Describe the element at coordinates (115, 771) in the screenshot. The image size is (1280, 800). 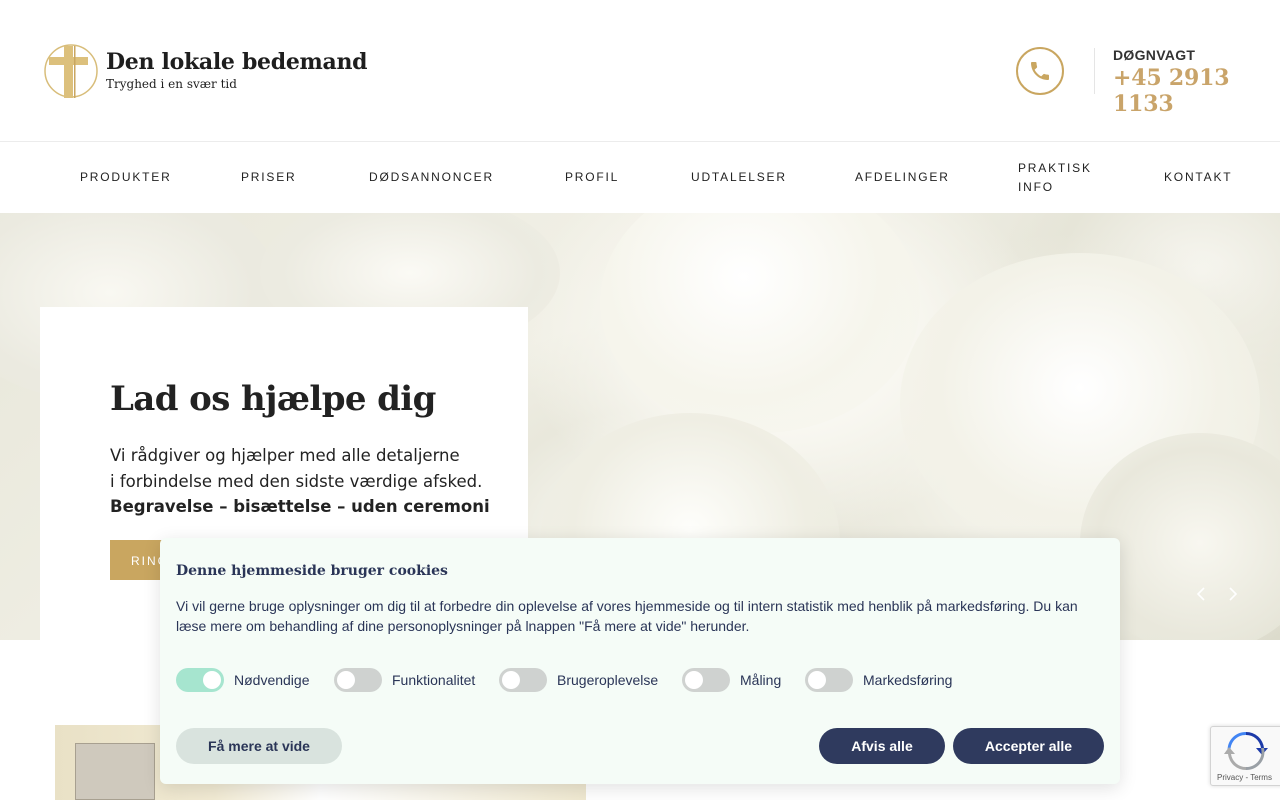
I see `product-image-frame` at that location.